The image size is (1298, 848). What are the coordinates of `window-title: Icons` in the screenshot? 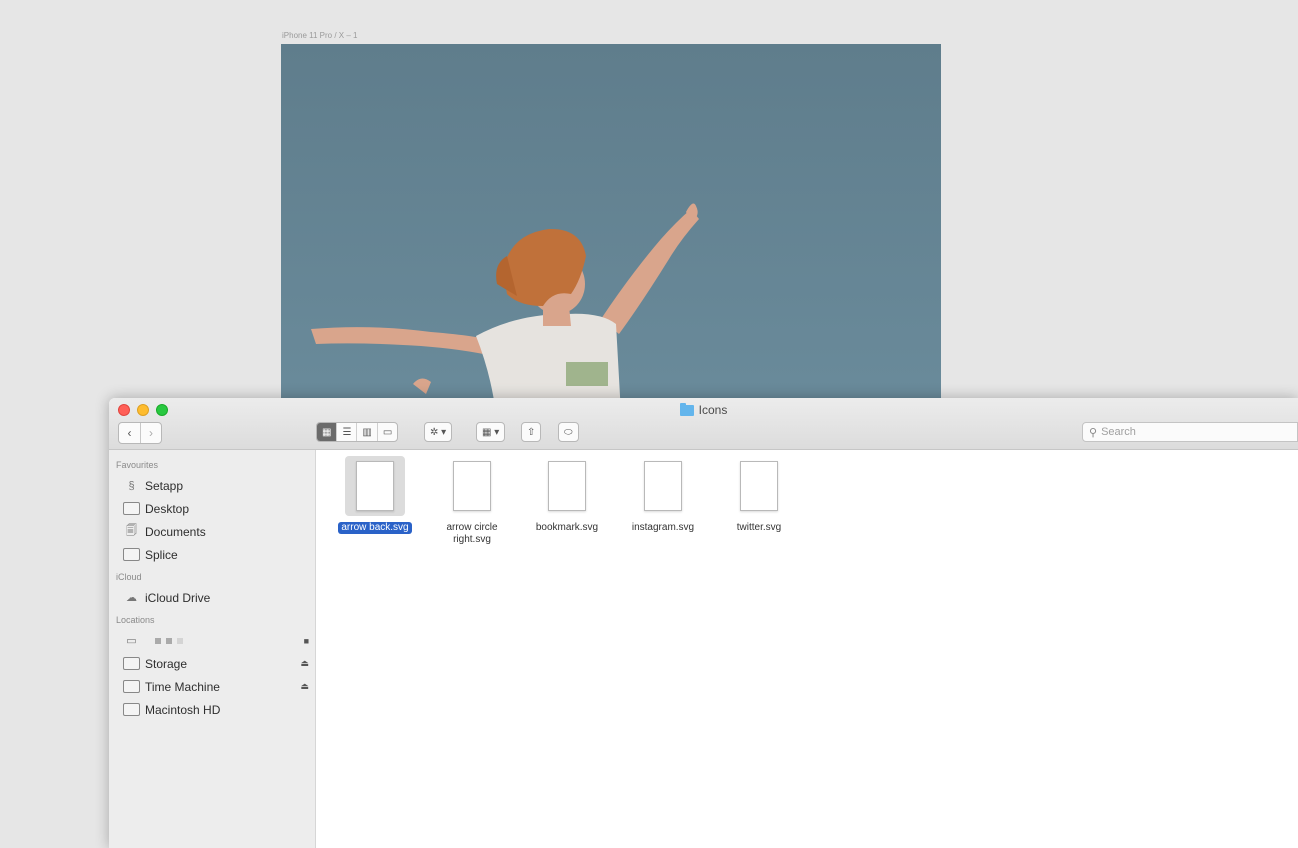 It's located at (703, 409).